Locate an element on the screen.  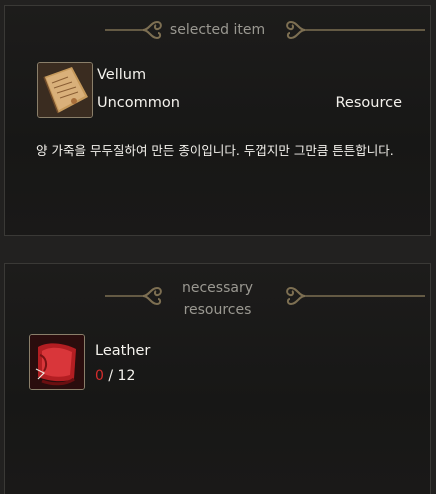
resource-current-count: 0 is located at coordinates (99, 376).